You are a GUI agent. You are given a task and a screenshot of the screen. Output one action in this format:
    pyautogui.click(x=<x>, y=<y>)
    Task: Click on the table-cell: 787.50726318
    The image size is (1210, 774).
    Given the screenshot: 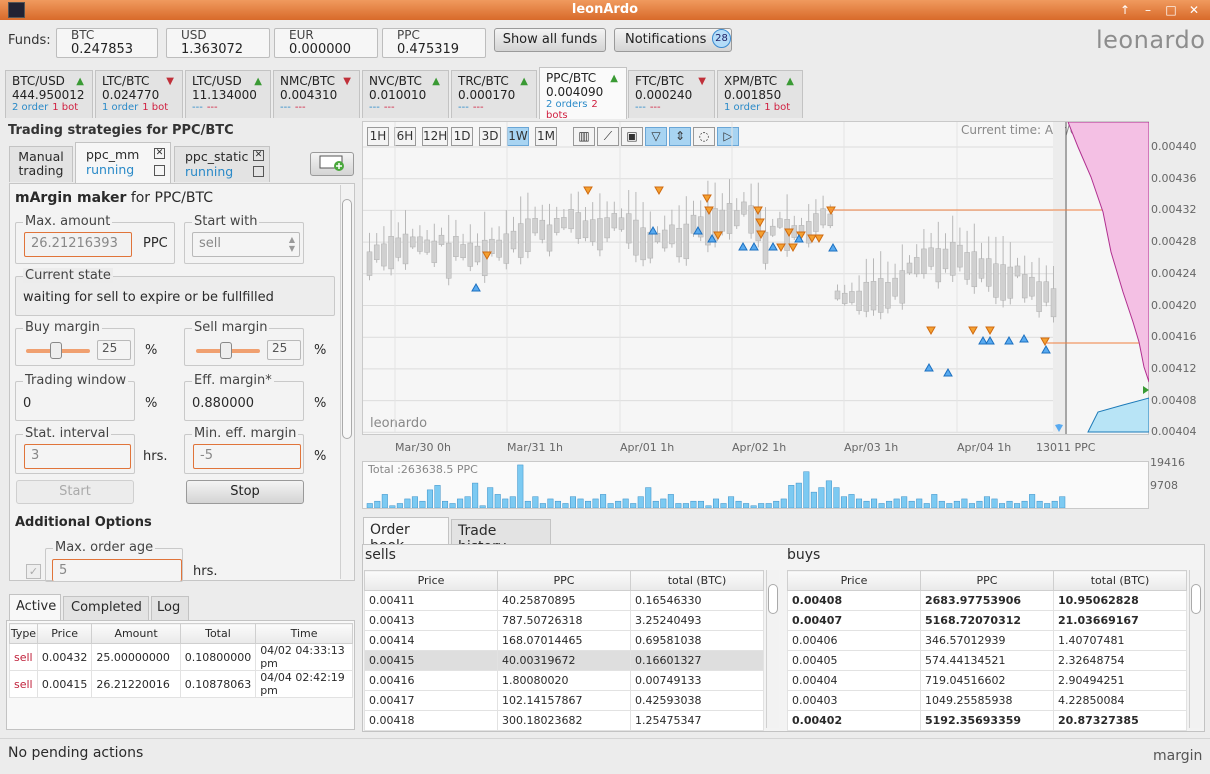 What is the action you would take?
    pyautogui.click(x=564, y=620)
    